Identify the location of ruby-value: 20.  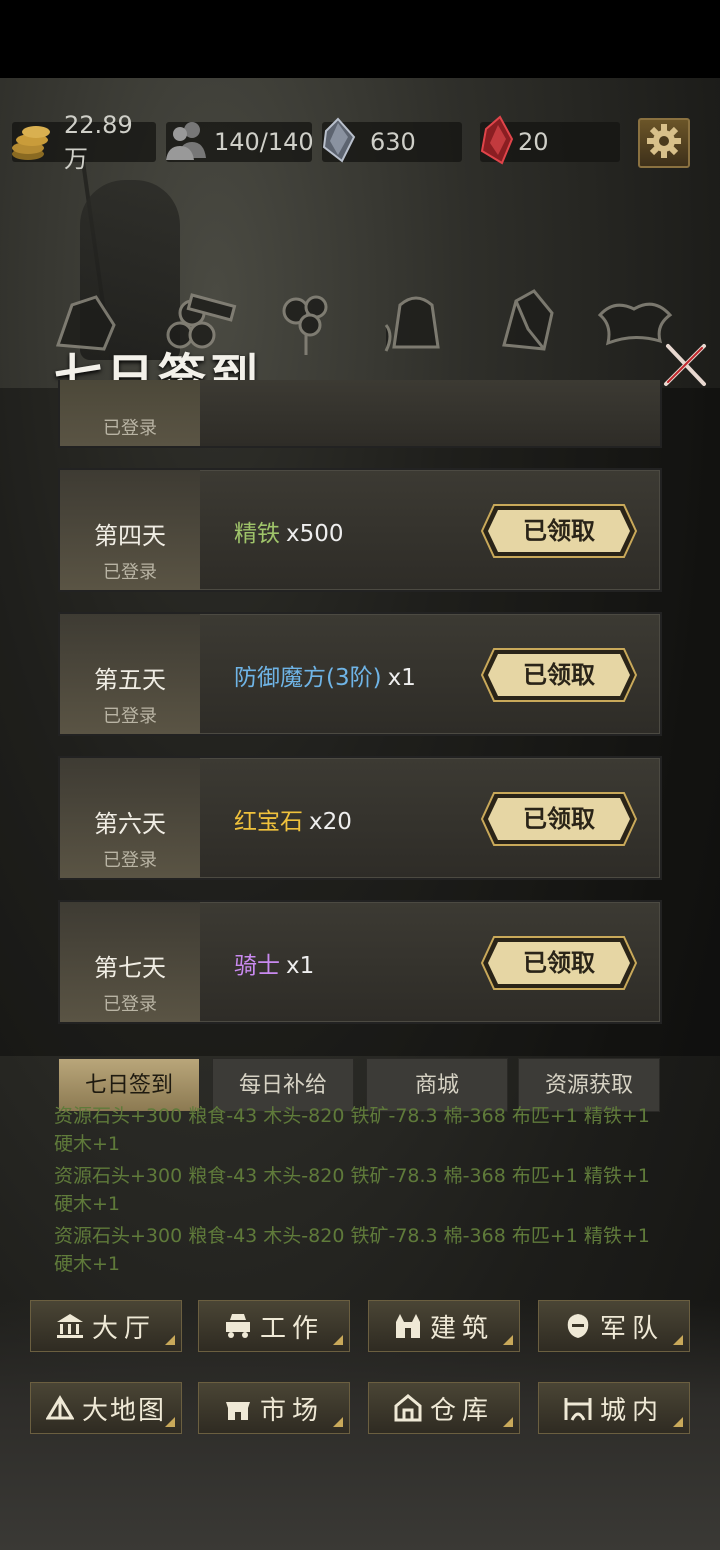
(533, 142).